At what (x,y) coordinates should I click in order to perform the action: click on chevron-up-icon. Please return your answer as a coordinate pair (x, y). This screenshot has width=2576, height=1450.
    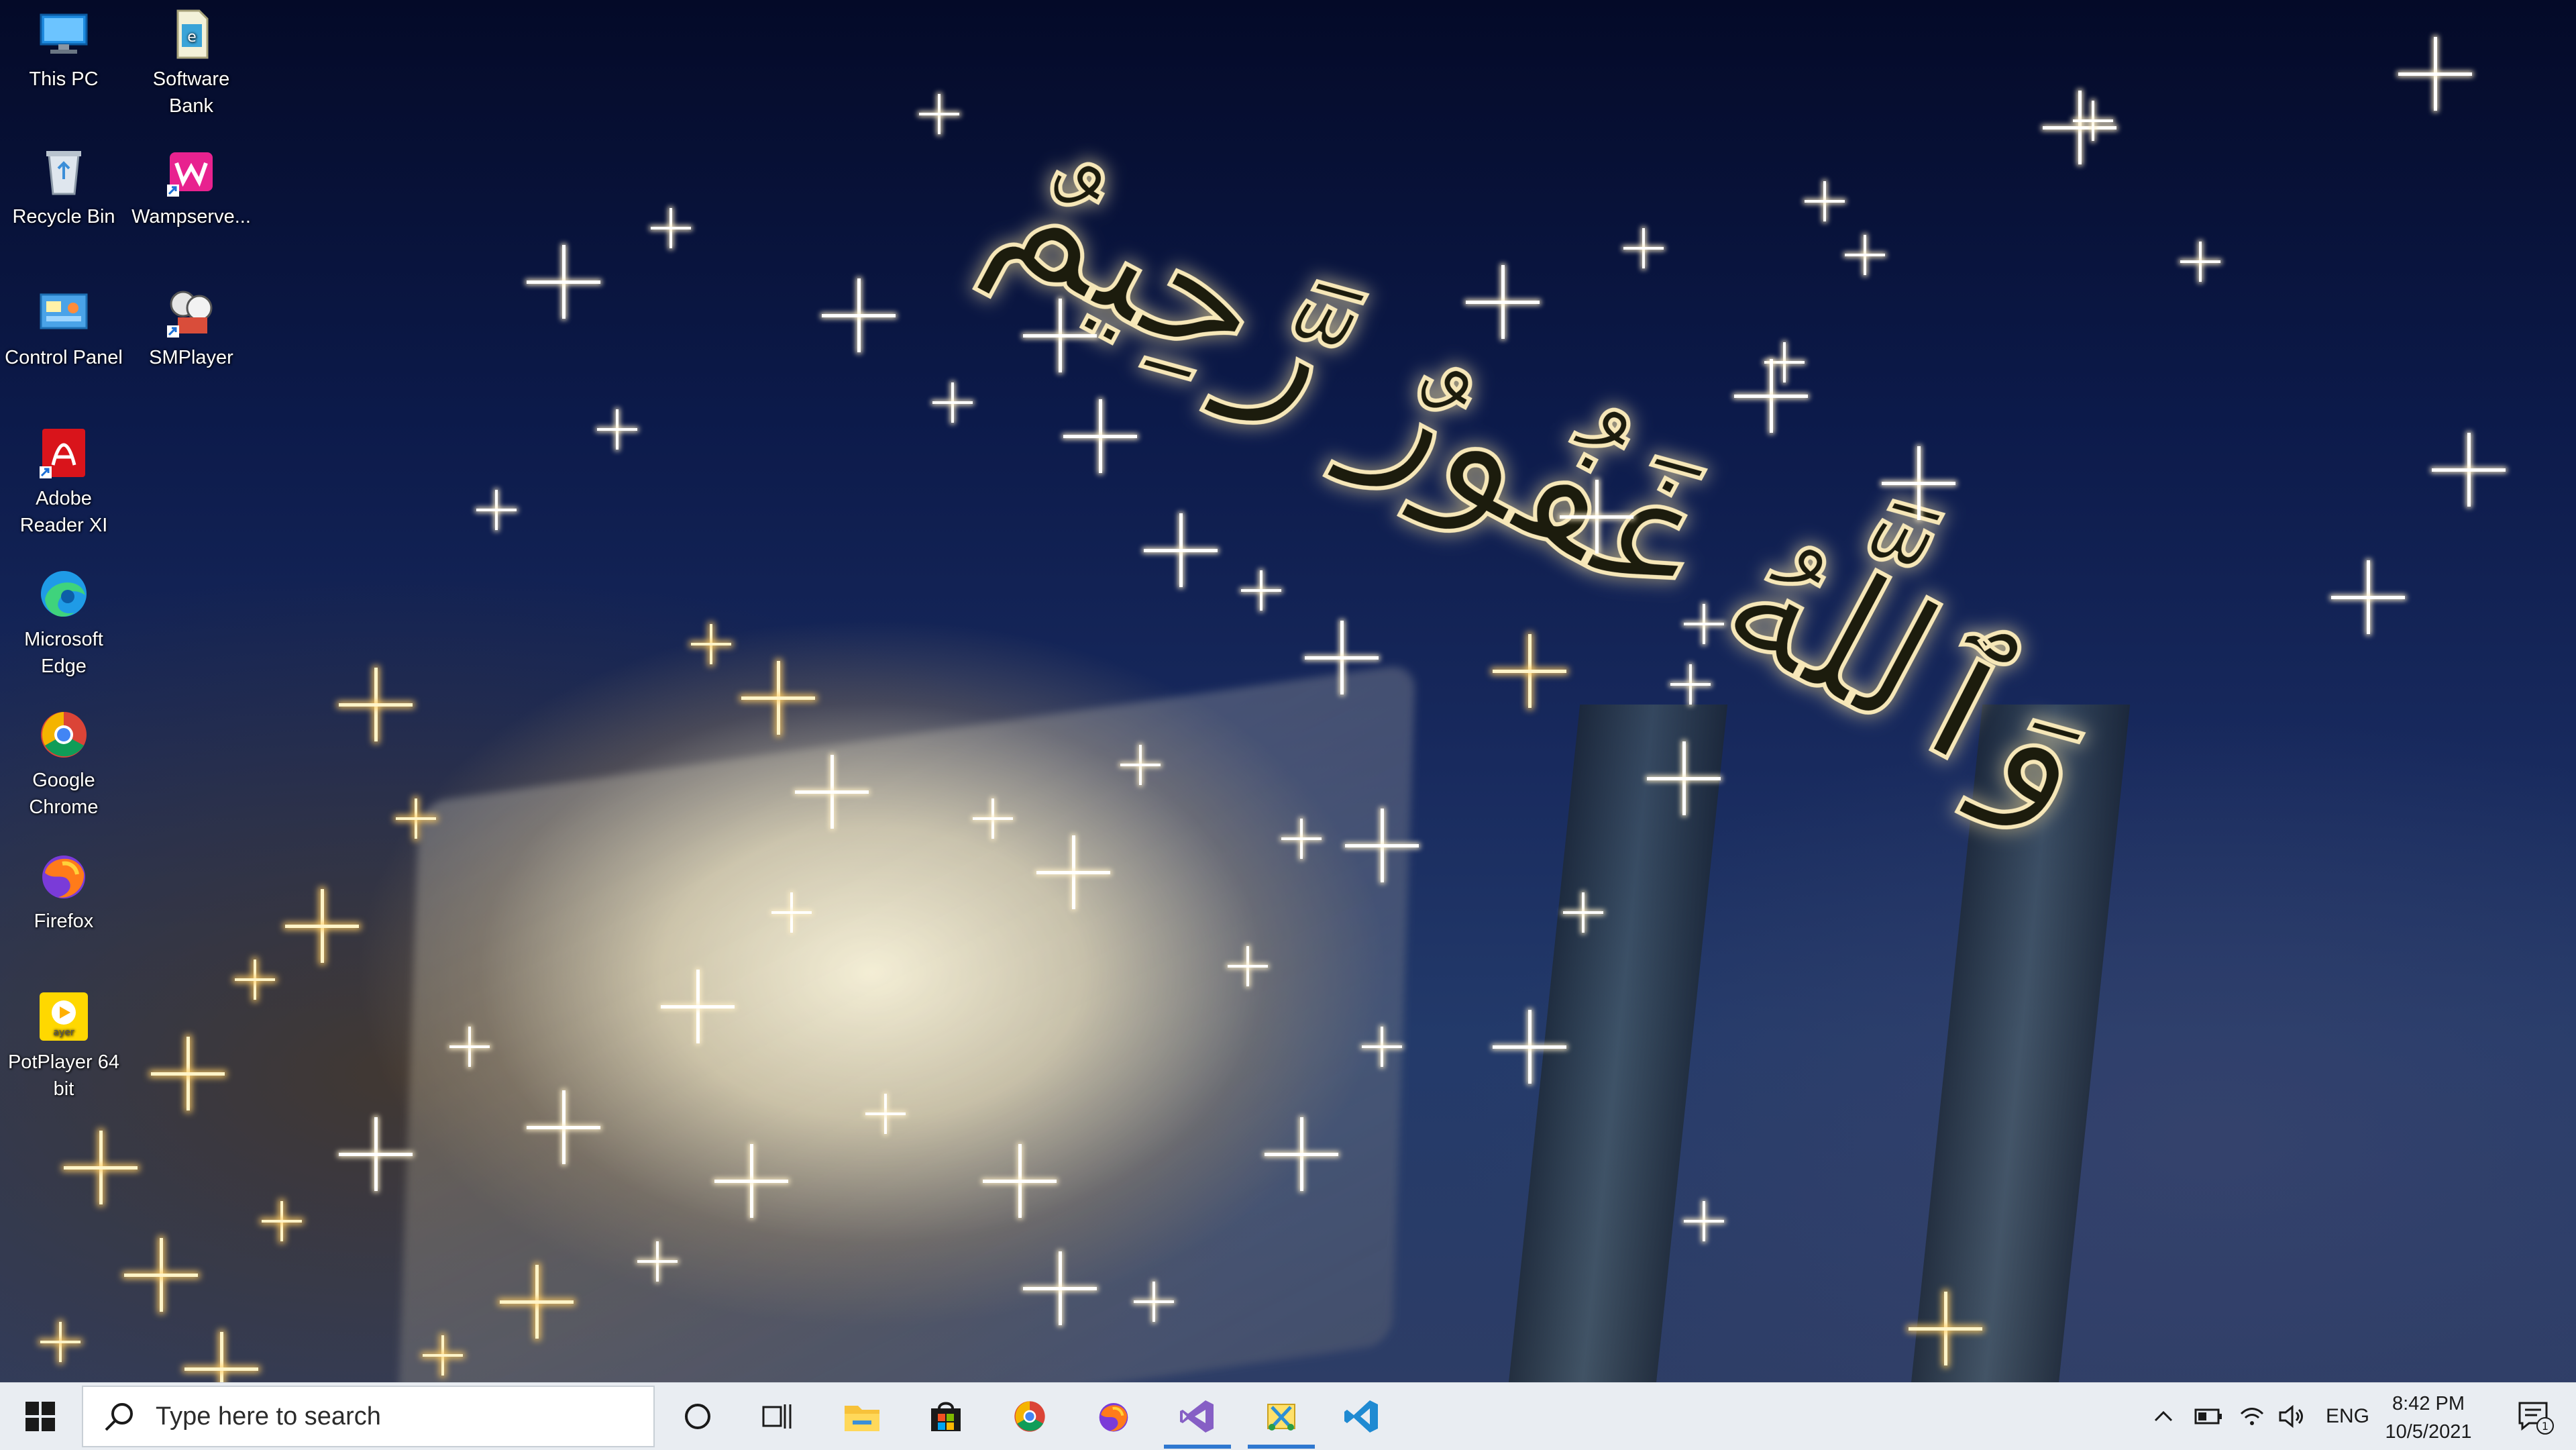
    Looking at the image, I should click on (2163, 1417).